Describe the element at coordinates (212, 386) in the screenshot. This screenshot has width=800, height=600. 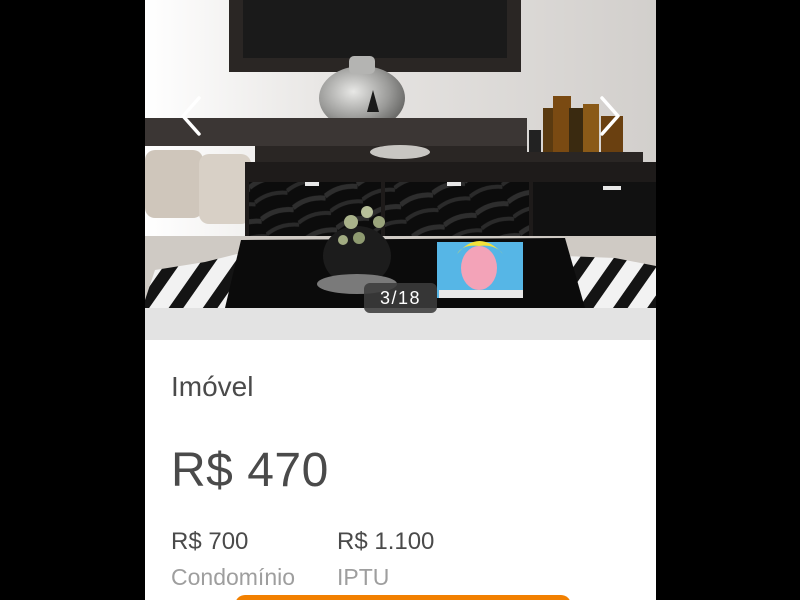
I see `listing-category: Imóvel` at that location.